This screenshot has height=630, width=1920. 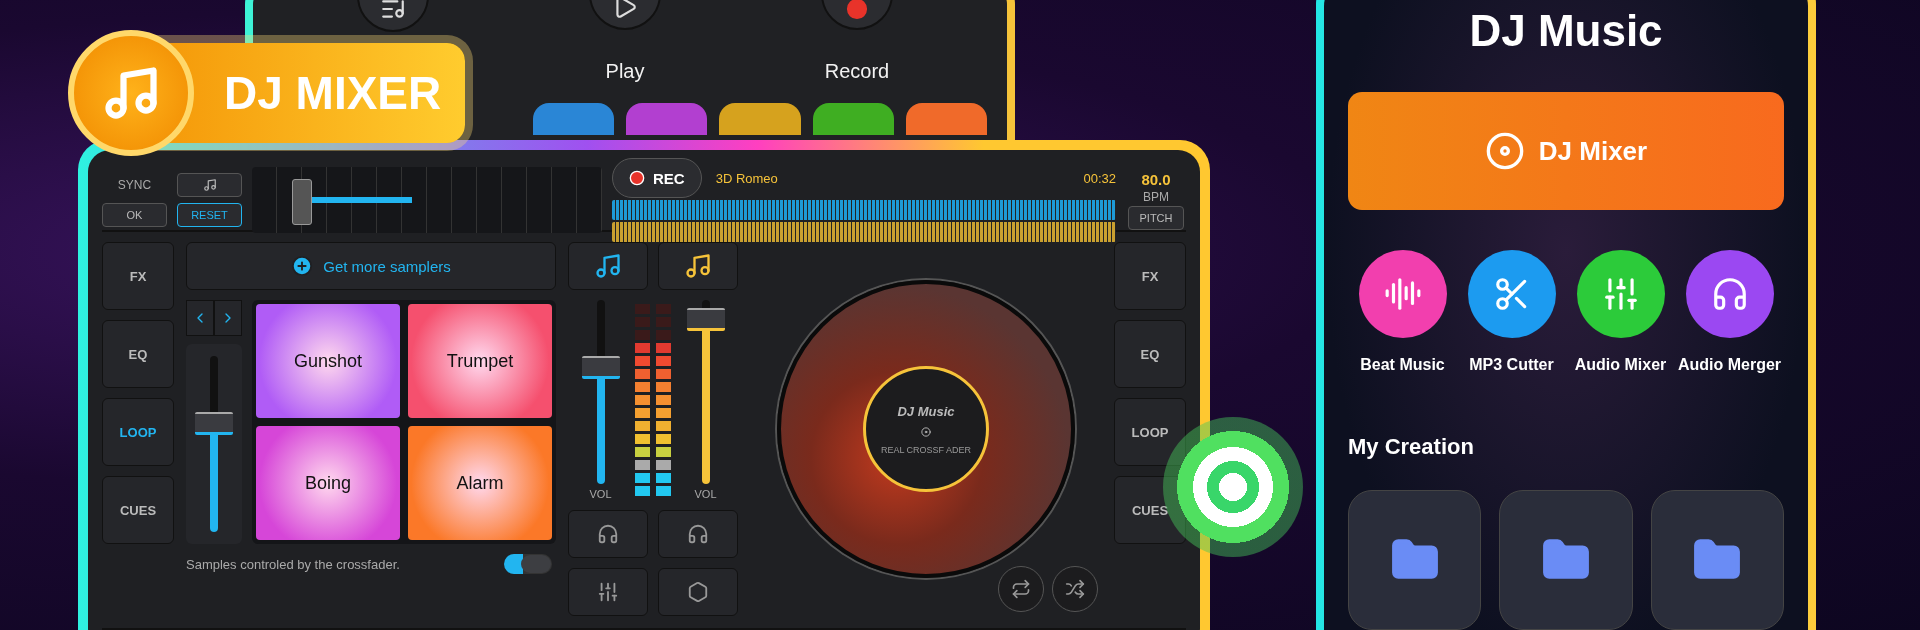 I want to click on get-samplers-button: Get more samplers, so click(x=371, y=266).